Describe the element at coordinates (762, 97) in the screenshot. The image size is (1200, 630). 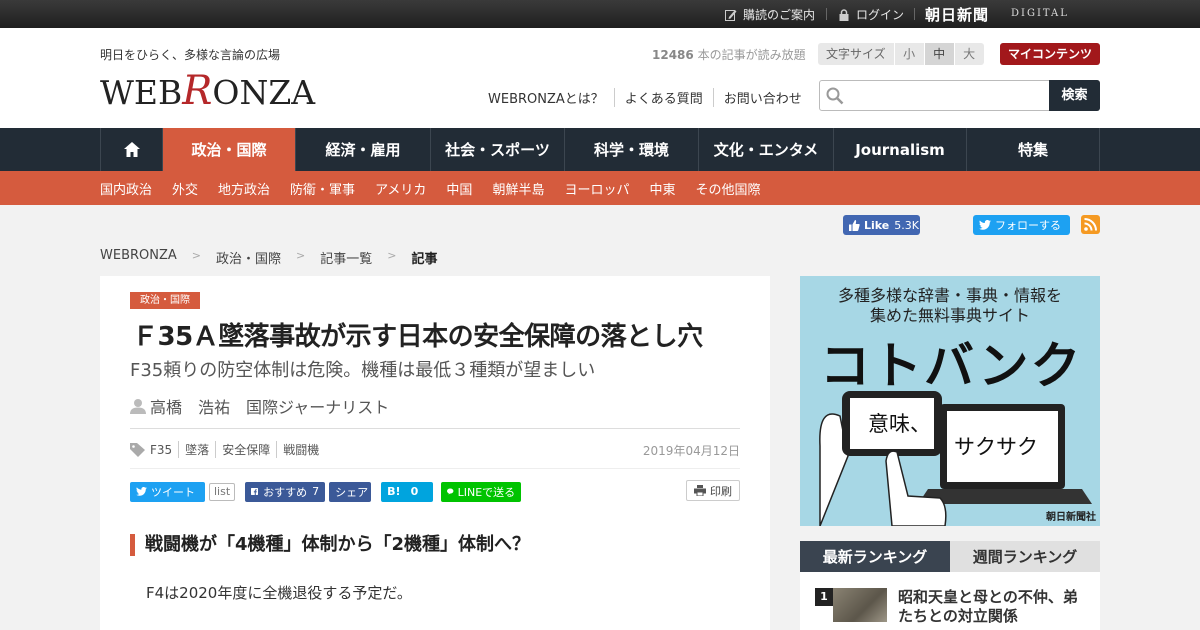
I see `contact-link: お問い合わせ` at that location.